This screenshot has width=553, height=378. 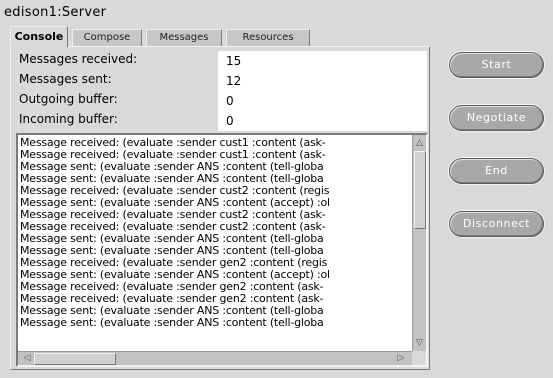 What do you see at coordinates (68, 119) in the screenshot?
I see `incoming-buffer-label: Incoming buffer:` at bounding box center [68, 119].